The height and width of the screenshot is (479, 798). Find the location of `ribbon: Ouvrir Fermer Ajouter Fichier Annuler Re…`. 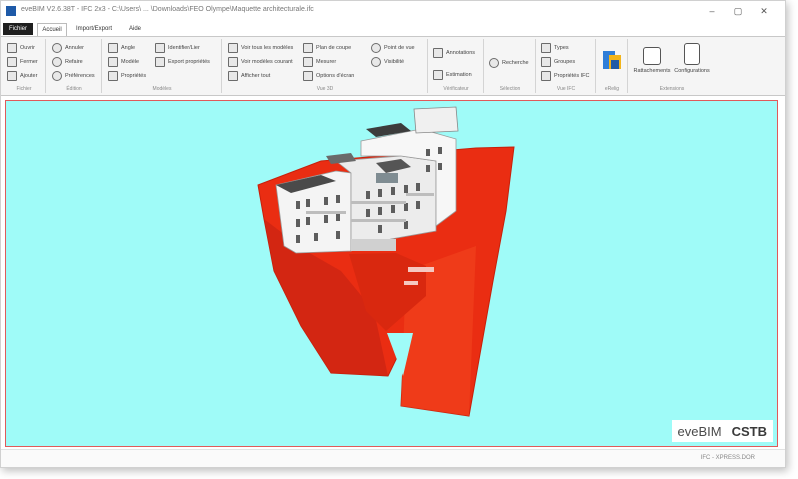

ribbon: Ouvrir Fermer Ajouter Fichier Annuler Re… is located at coordinates (393, 66).